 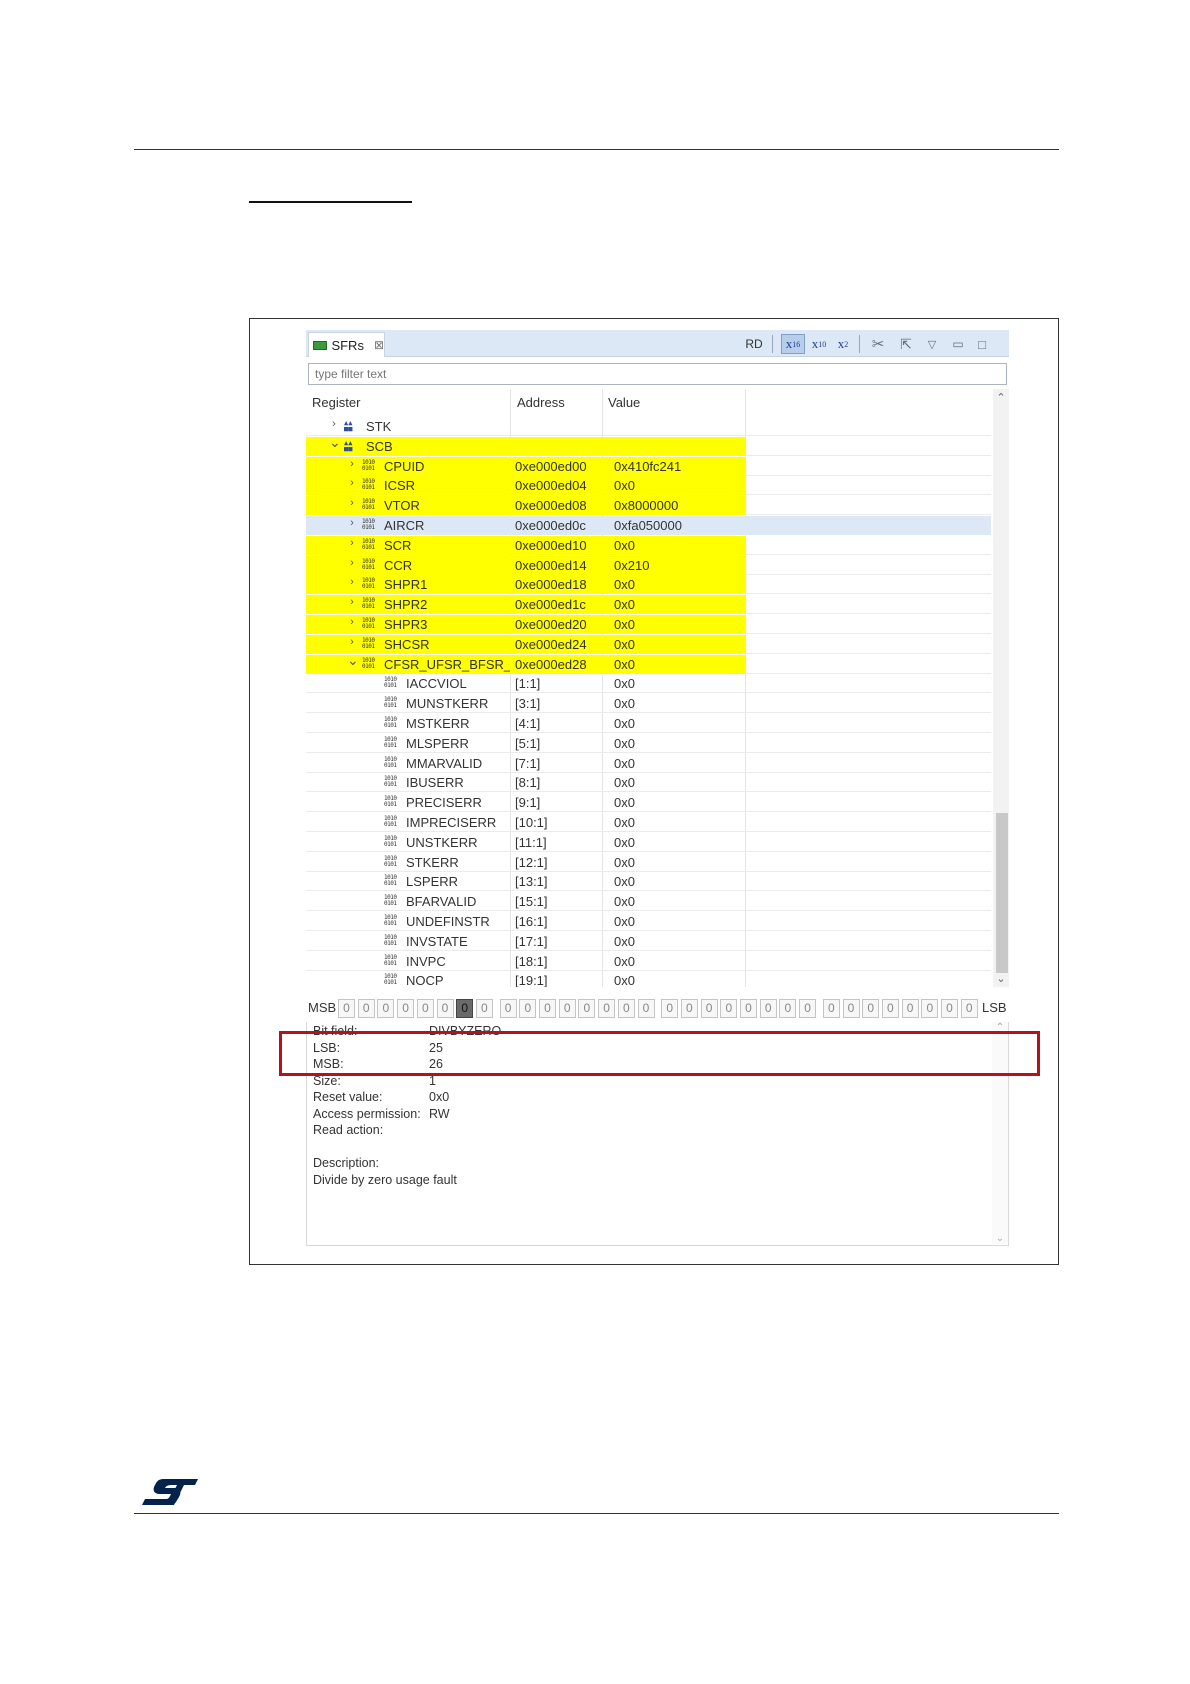 I want to click on tree-row: 1010 0101 INVSTATE [17:1] 0x0, so click(x=648, y=941).